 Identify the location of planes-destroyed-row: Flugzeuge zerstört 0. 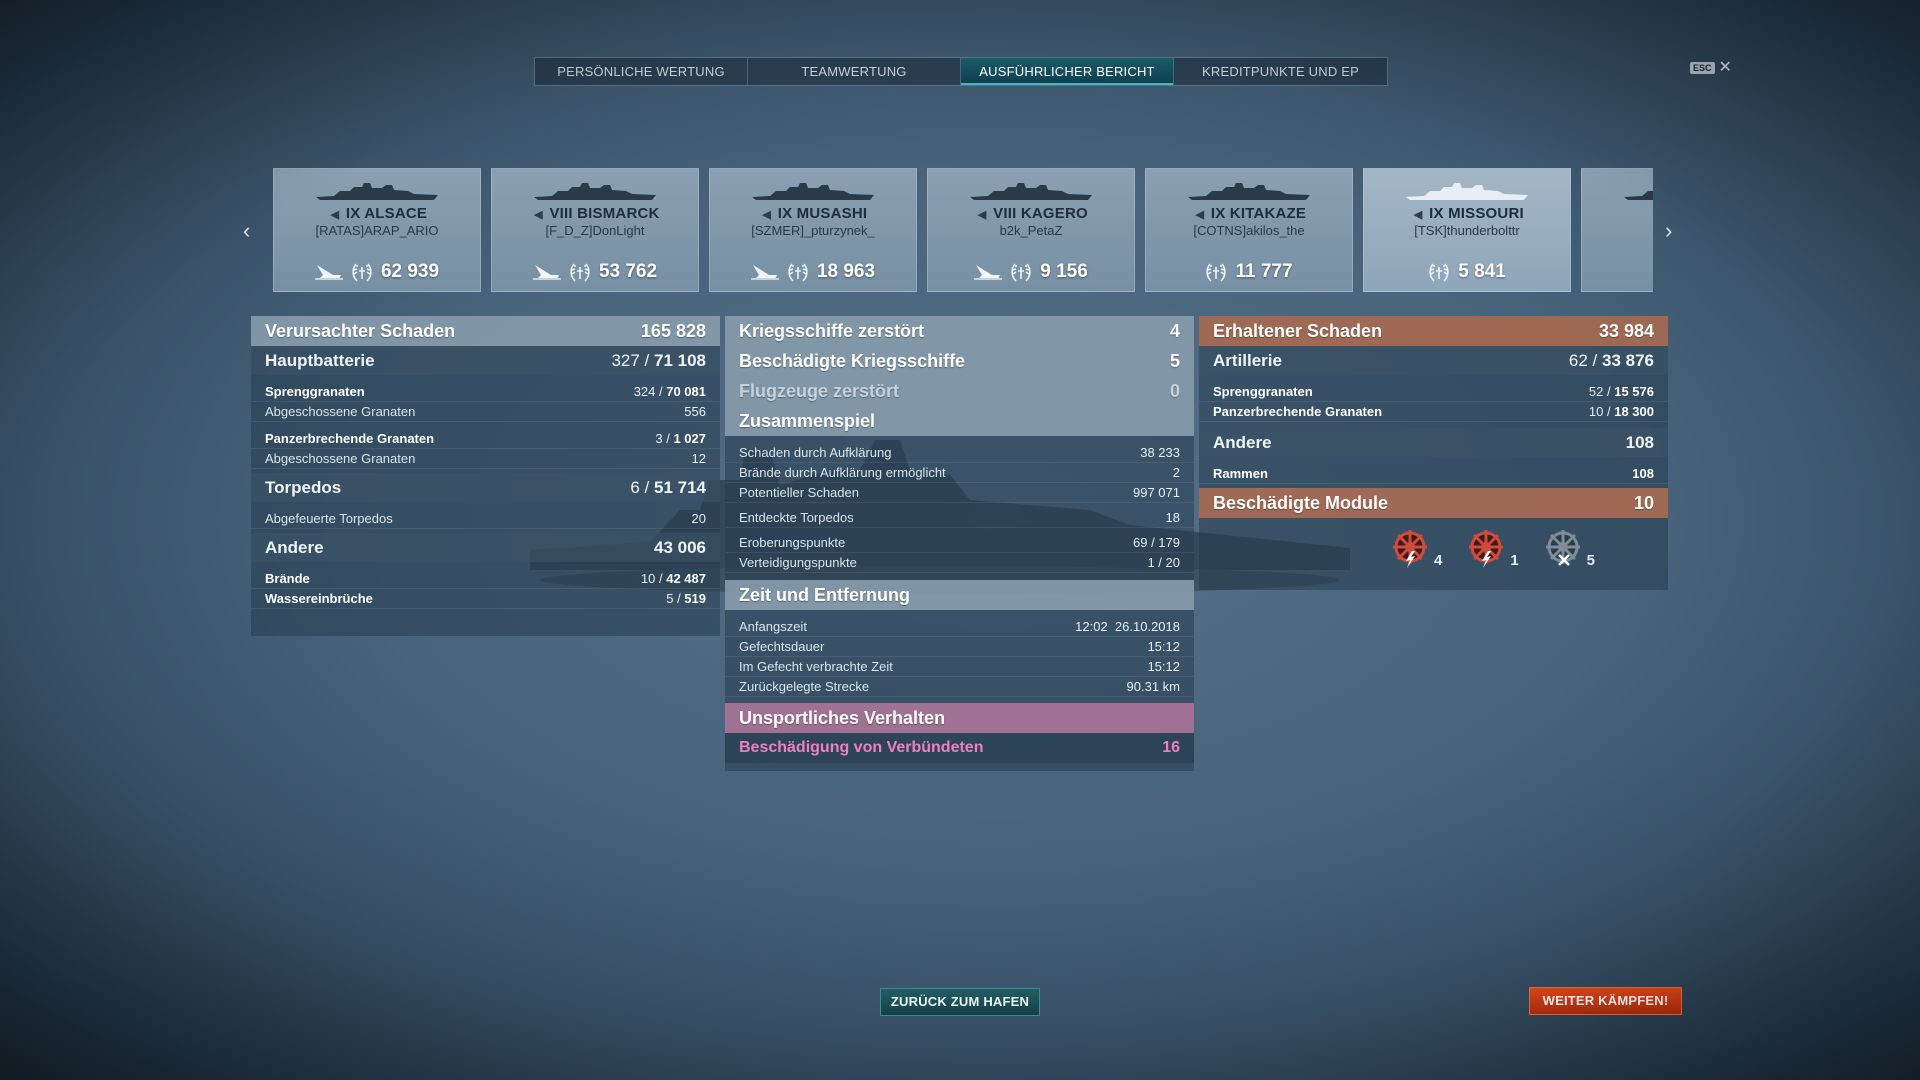
(959, 391).